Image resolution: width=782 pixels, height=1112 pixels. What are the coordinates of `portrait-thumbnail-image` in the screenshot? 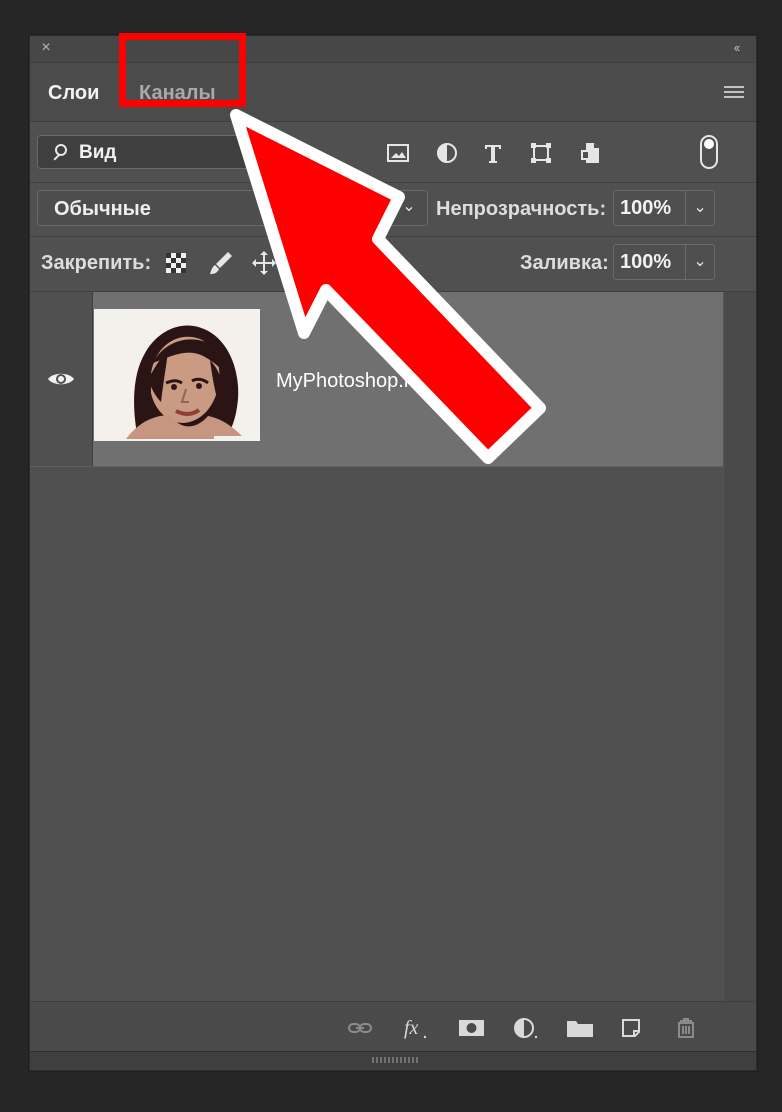 It's located at (177, 375).